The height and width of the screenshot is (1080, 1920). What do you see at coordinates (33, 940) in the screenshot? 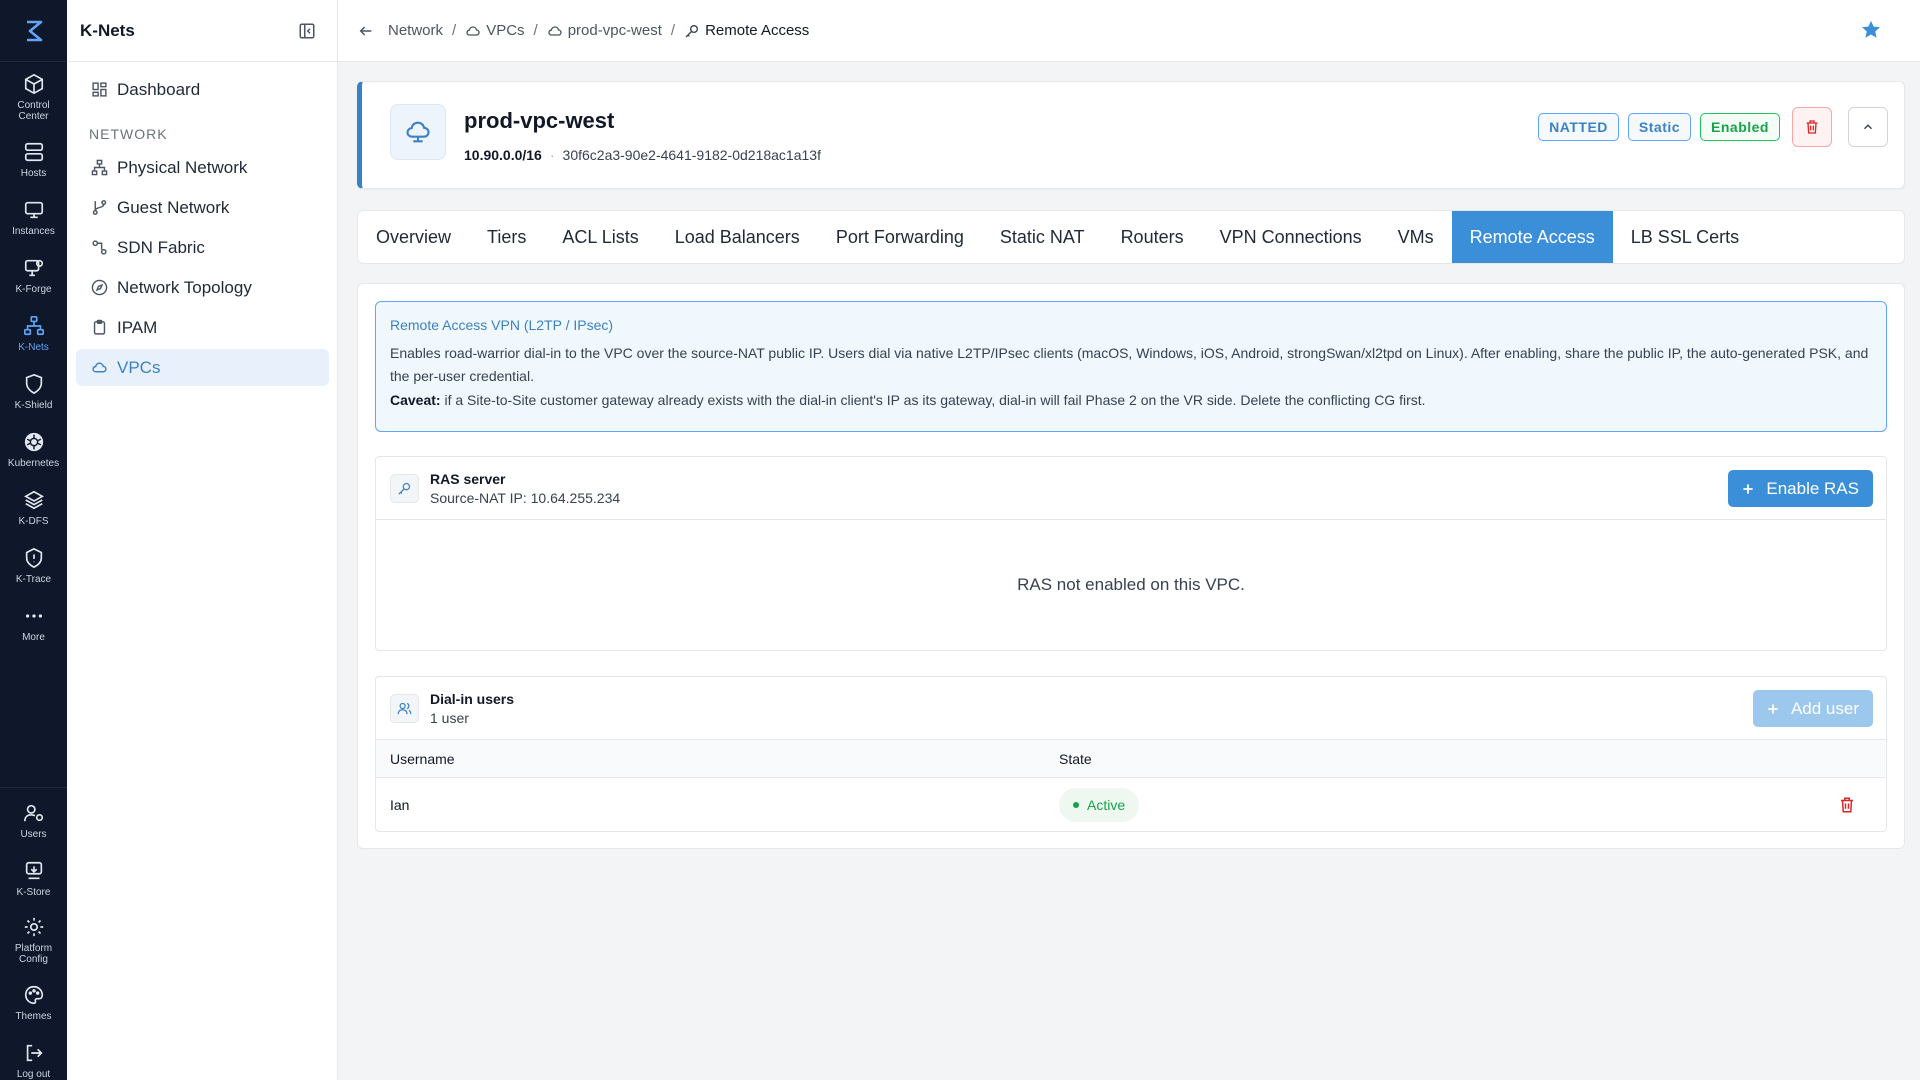
I see `rail-item-platform-config: Platform Config` at bounding box center [33, 940].